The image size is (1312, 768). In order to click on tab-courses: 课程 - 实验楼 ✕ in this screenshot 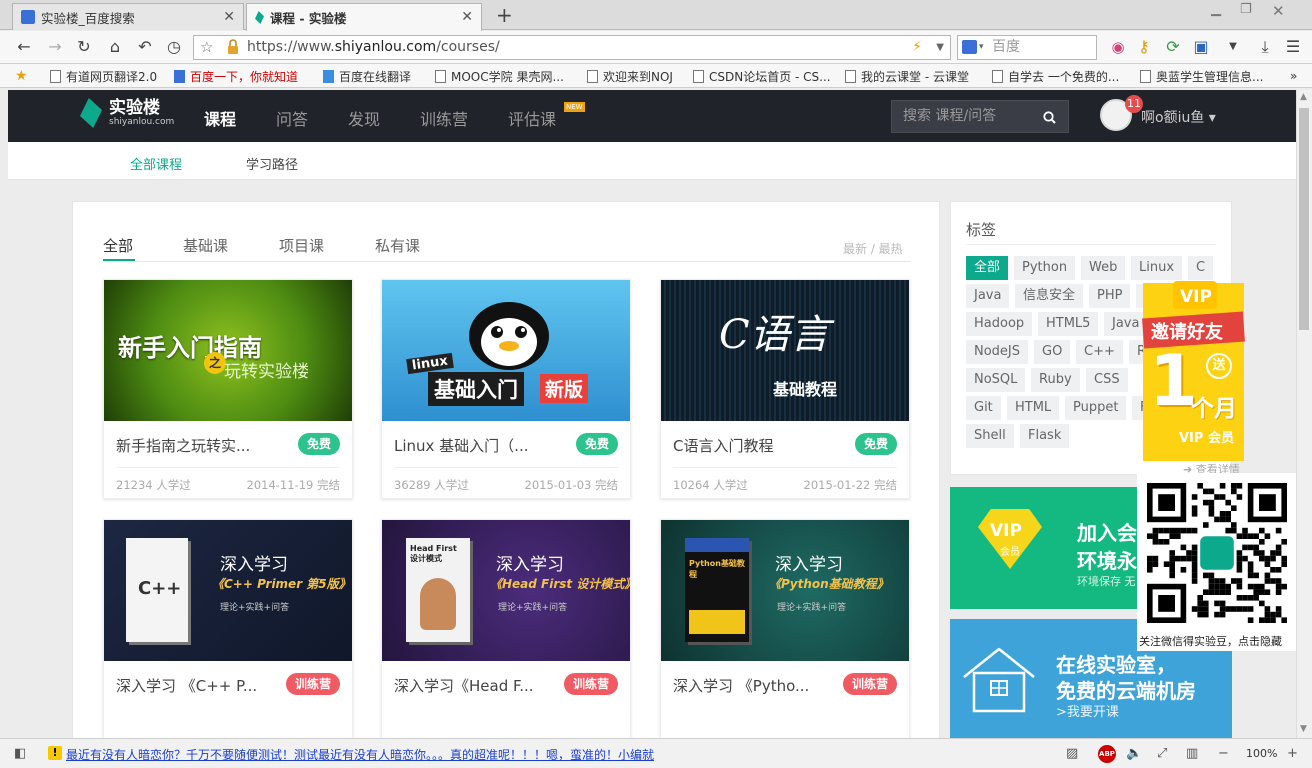, I will do `click(364, 17)`.